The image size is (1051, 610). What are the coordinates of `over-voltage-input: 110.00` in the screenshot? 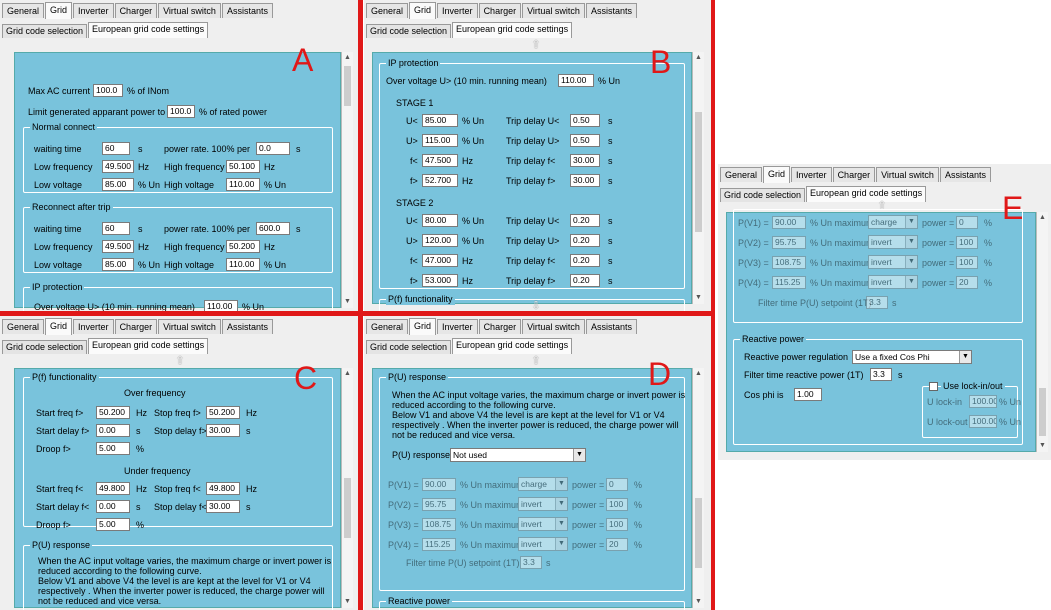 It's located at (576, 80).